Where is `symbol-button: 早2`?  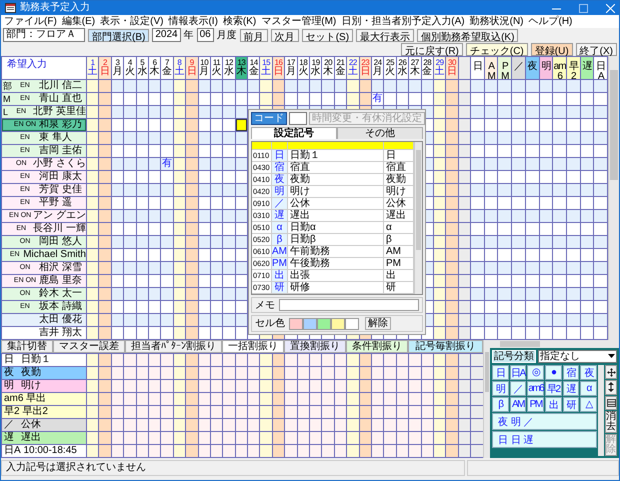
symbol-button: 早2 is located at coordinates (553, 388).